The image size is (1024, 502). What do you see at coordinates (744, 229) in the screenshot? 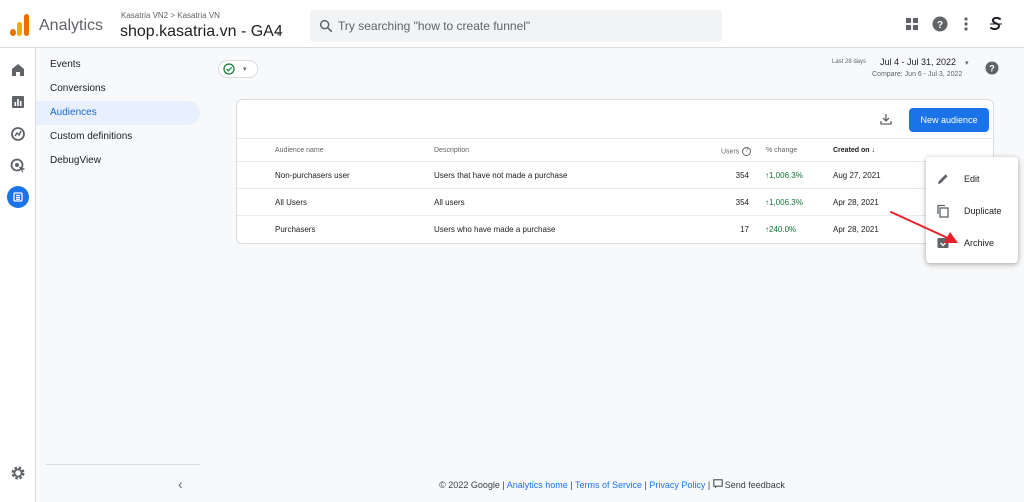
I see `audience-users: 17` at bounding box center [744, 229].